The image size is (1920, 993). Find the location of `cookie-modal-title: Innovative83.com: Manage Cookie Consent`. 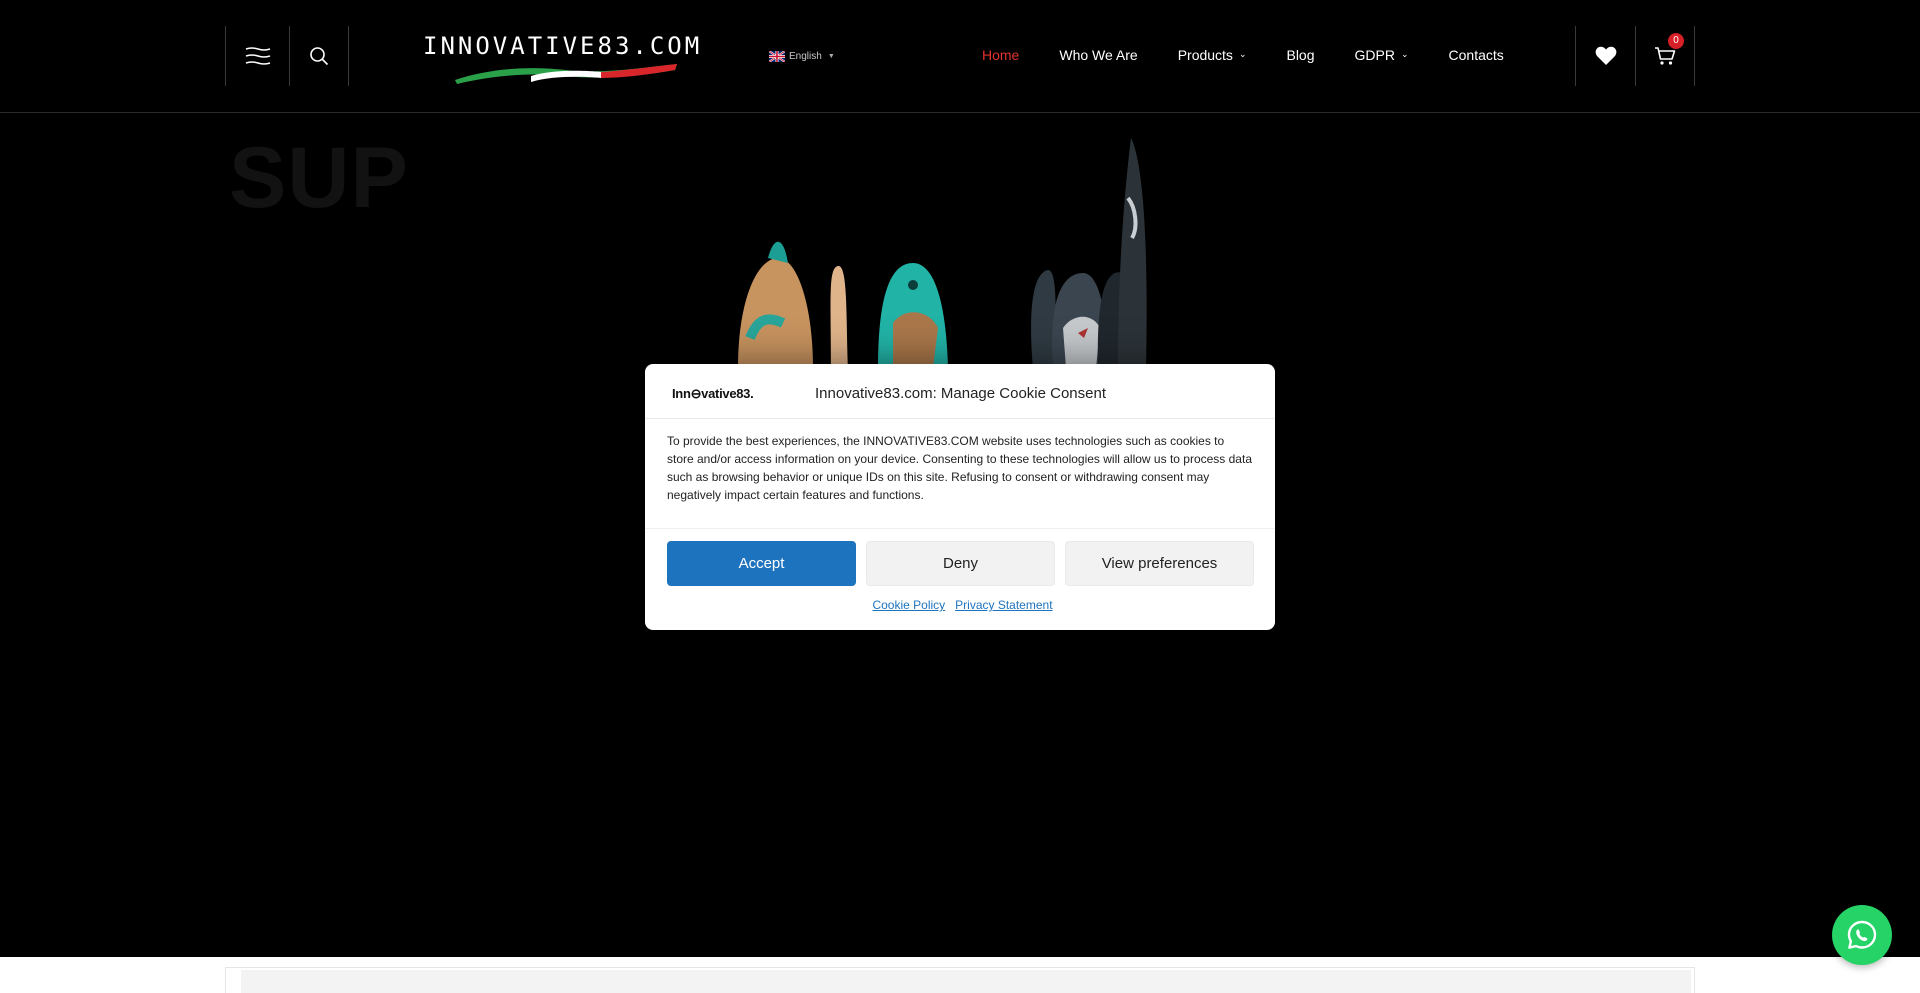

cookie-modal-title: Innovative83.com: Manage Cookie Consent is located at coordinates (961, 393).